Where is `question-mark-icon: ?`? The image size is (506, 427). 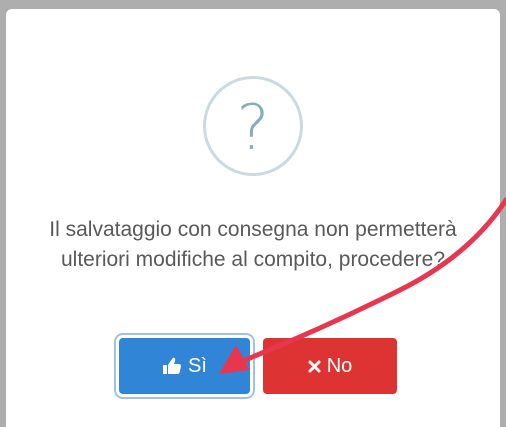 question-mark-icon: ? is located at coordinates (253, 126).